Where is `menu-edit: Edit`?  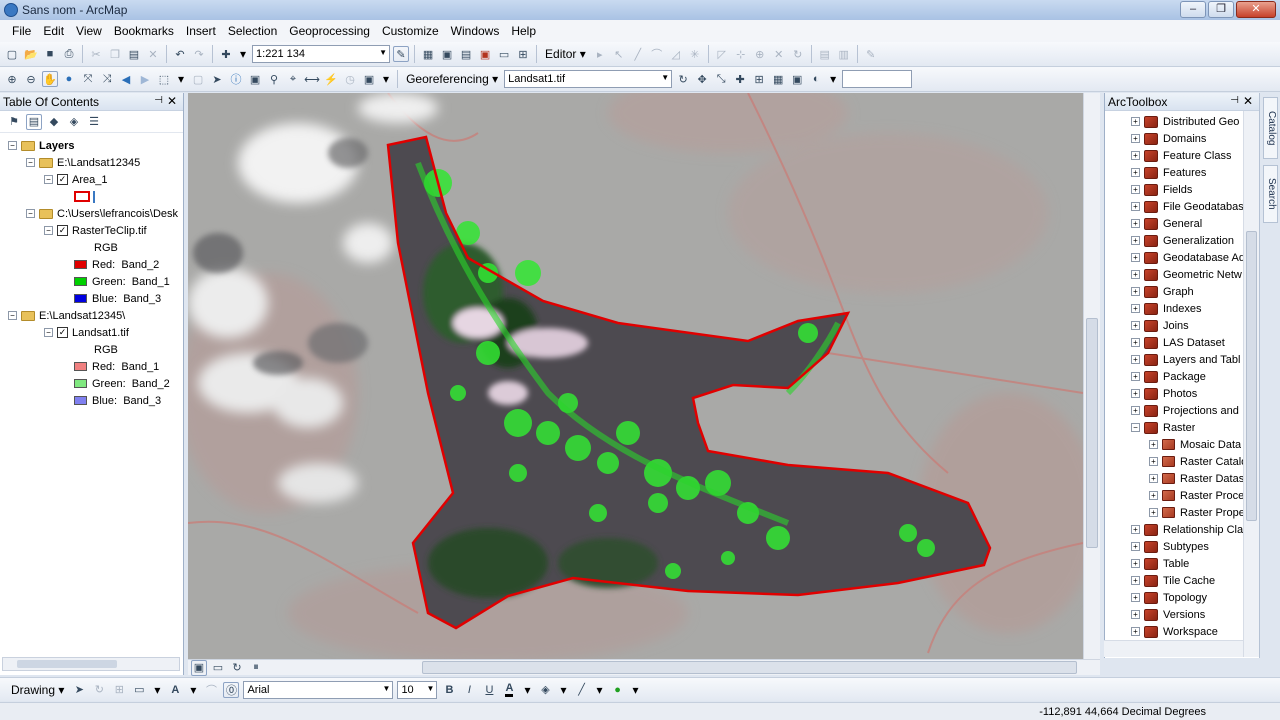
menu-edit: Edit is located at coordinates (53, 31).